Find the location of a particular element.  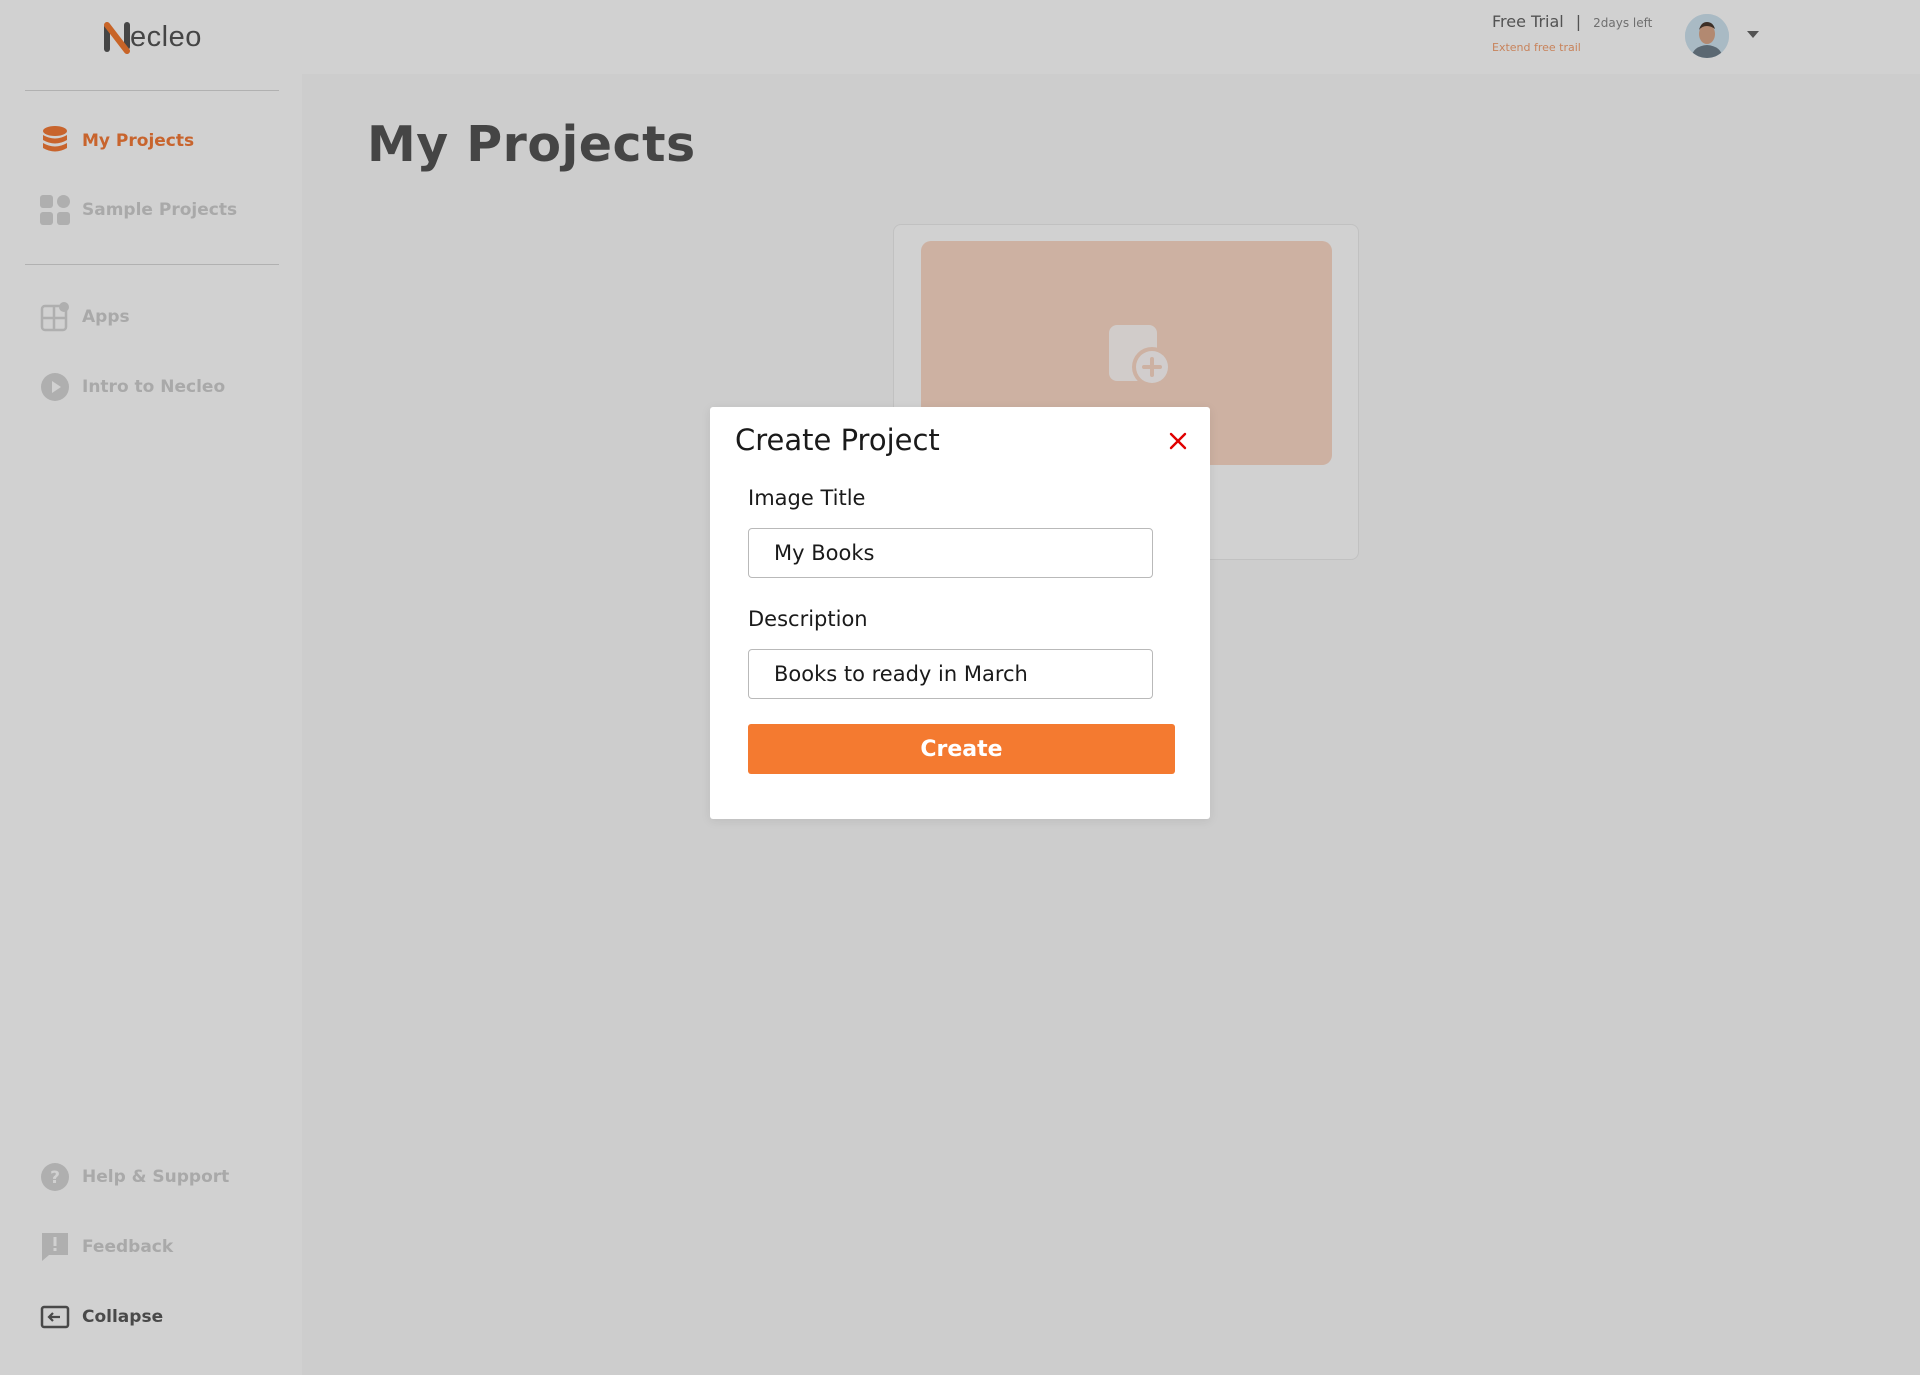

close-icon is located at coordinates (1178, 441).